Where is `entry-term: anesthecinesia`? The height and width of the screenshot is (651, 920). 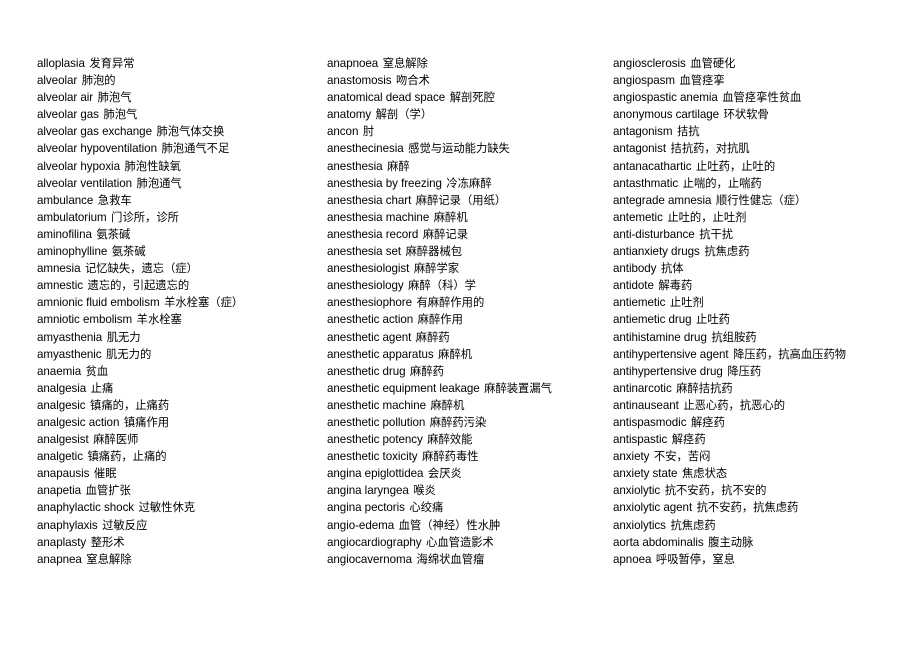
entry-term: anesthecinesia is located at coordinates (365, 149).